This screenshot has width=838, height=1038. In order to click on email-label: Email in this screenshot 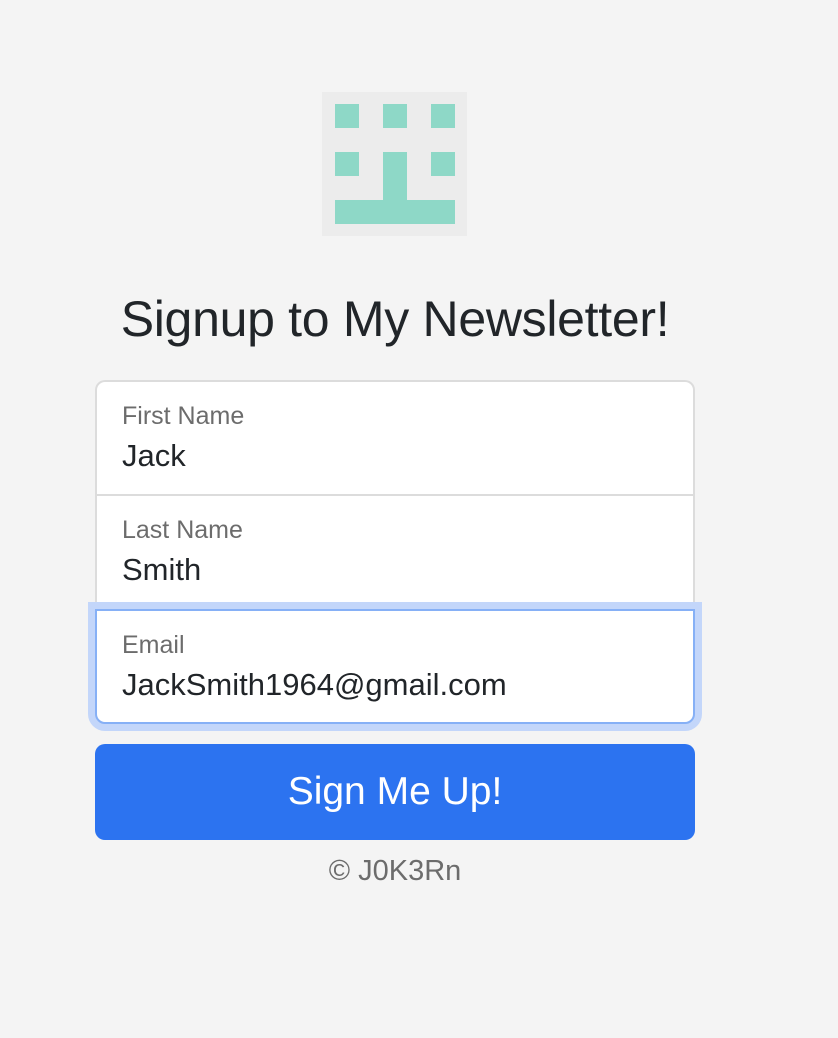, I will do `click(153, 645)`.